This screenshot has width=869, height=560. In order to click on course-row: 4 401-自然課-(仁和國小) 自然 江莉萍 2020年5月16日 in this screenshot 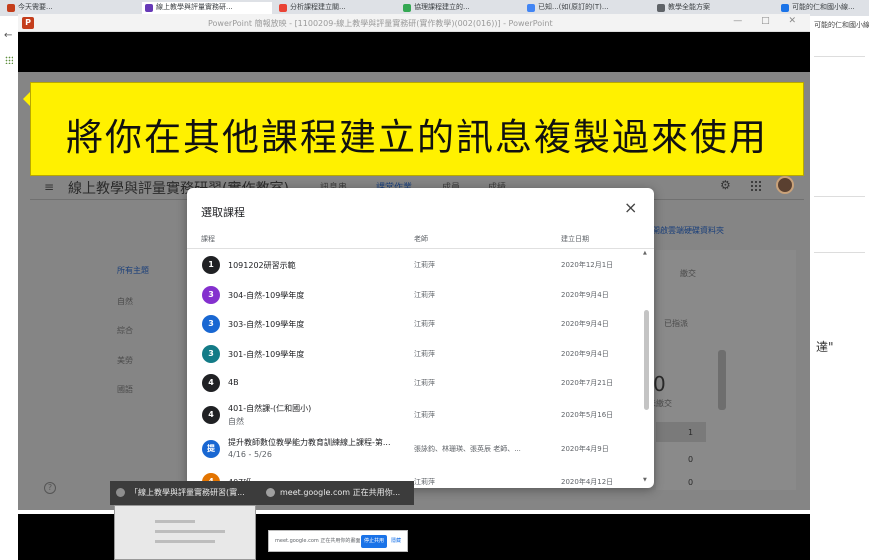, I will do `click(417, 415)`.